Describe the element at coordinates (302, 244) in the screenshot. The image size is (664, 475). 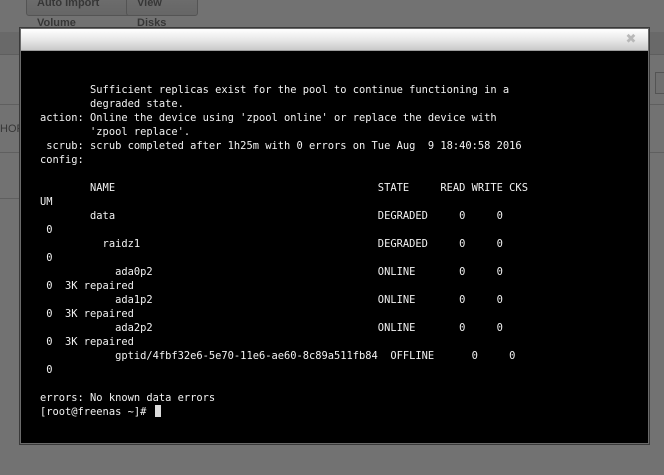
I see `terminal-line: raidz1 DEGRADED 0 0` at that location.